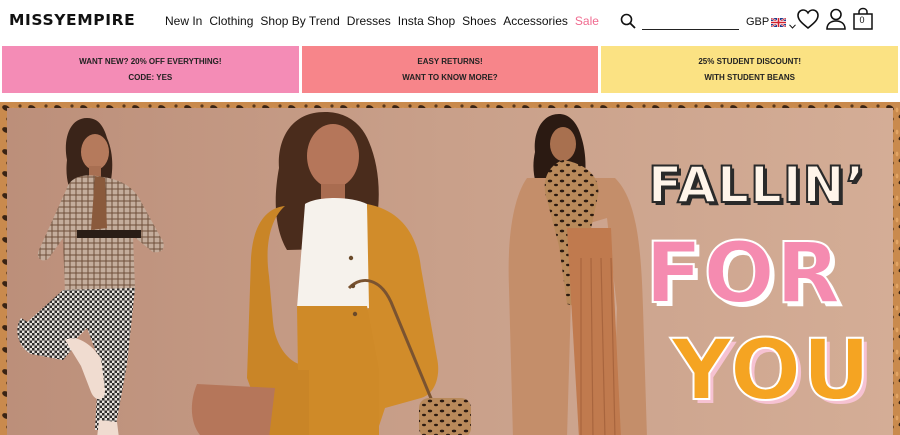 The width and height of the screenshot is (900, 435). What do you see at coordinates (150, 62) in the screenshot?
I see `promo-discount-line1: WANT NEW? 20% OFF EVERYTHING!` at bounding box center [150, 62].